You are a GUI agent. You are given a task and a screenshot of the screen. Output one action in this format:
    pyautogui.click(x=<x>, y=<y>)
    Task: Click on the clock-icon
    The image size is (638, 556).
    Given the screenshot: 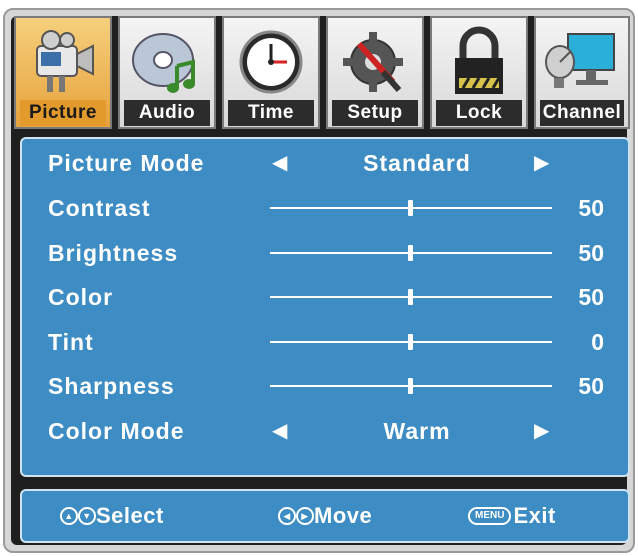 What is the action you would take?
    pyautogui.click(x=271, y=62)
    